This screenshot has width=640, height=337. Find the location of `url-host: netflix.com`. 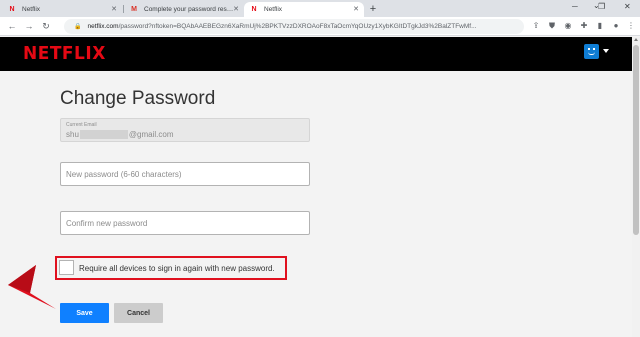

url-host: netflix.com is located at coordinates (103, 26).